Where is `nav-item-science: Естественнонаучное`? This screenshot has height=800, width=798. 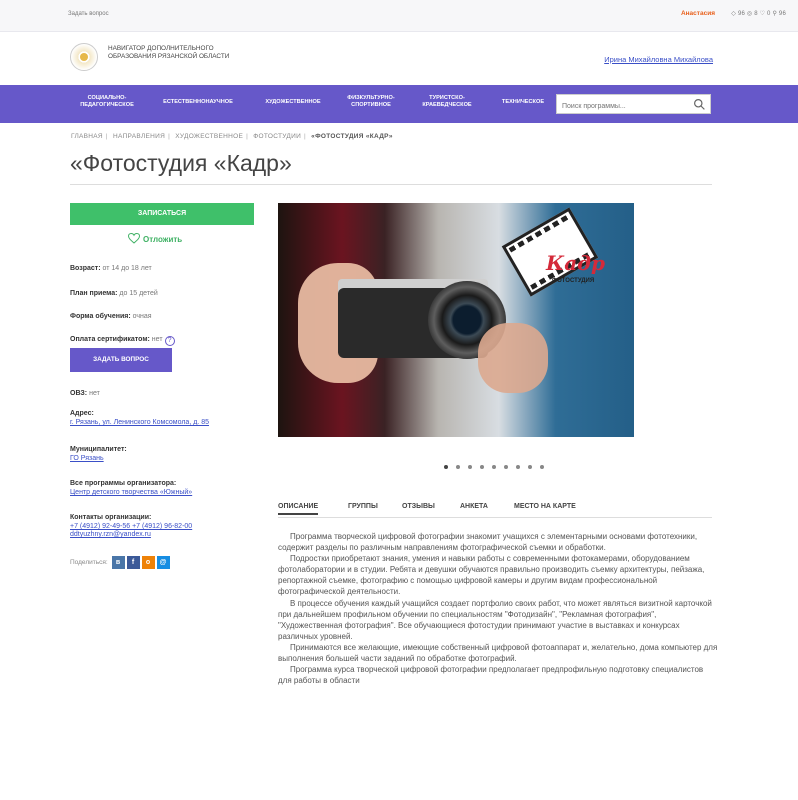 nav-item-science: Естественнонаучное is located at coordinates (198, 102).